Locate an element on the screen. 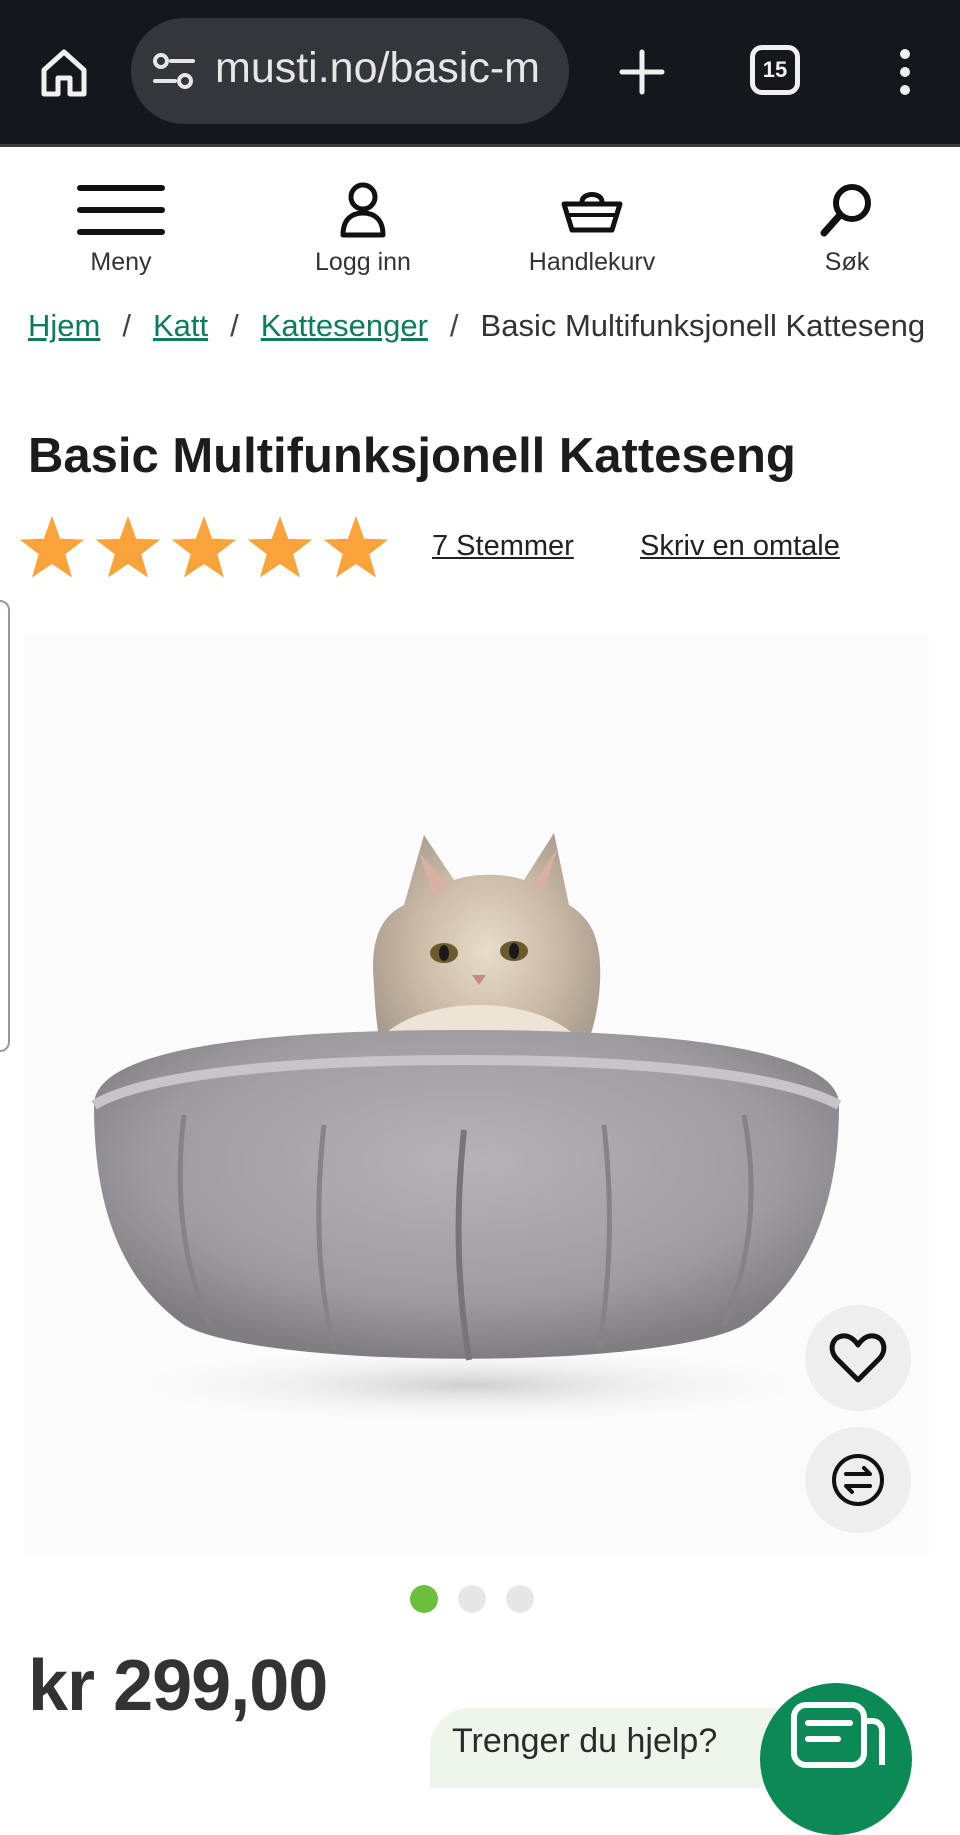 The width and height of the screenshot is (960, 1835). search-button: Søk is located at coordinates (847, 228).